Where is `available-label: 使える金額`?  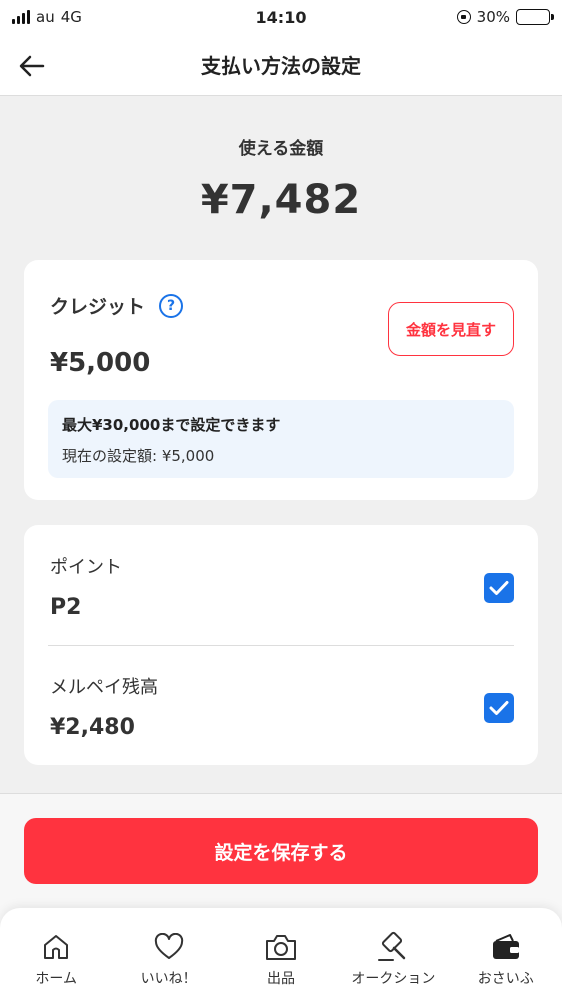 available-label: 使える金額 is located at coordinates (281, 149).